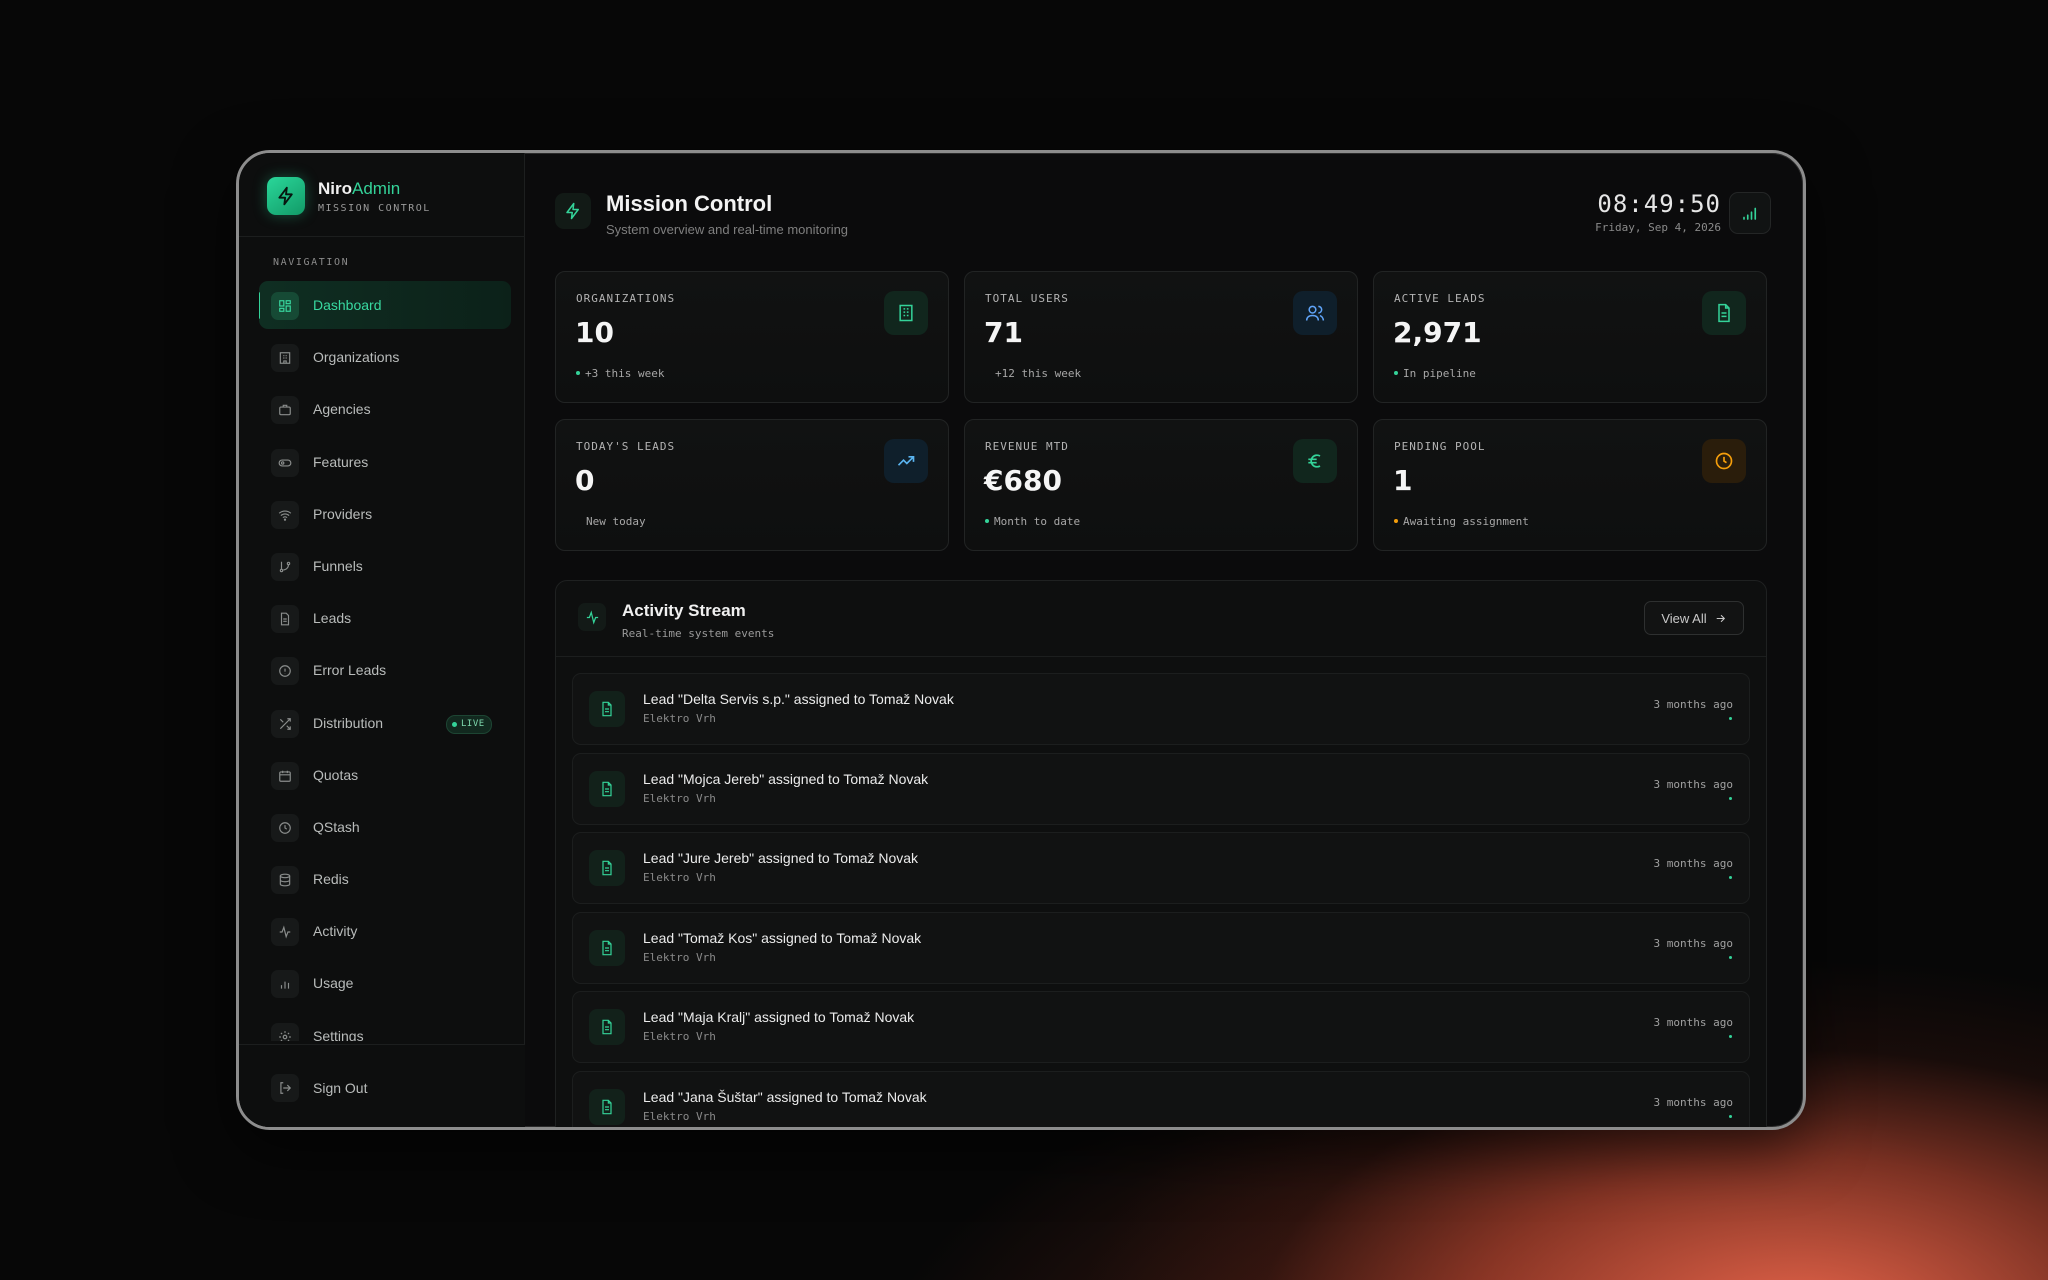  Describe the element at coordinates (285, 880) in the screenshot. I see `database-icon` at that location.